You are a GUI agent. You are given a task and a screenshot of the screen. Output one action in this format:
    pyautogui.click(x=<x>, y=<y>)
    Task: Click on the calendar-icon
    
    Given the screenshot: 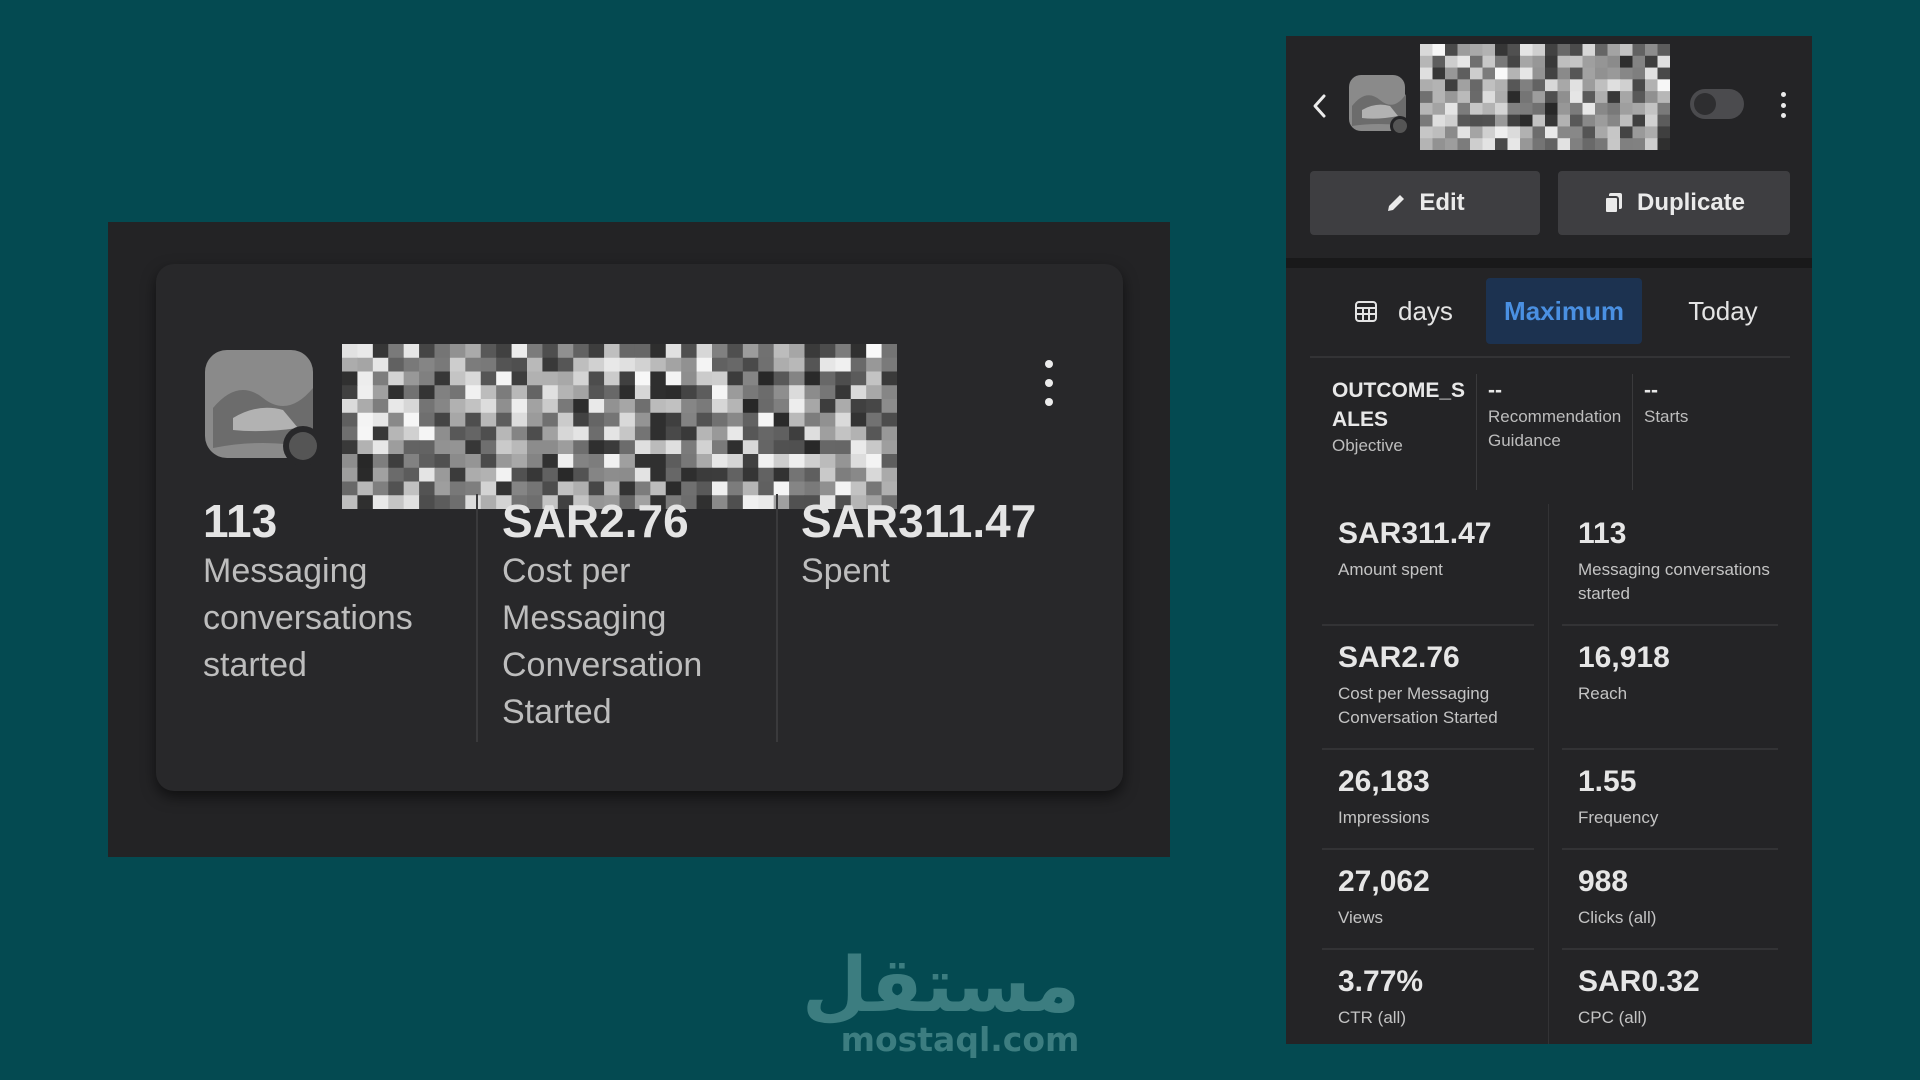 What is the action you would take?
    pyautogui.click(x=1366, y=311)
    